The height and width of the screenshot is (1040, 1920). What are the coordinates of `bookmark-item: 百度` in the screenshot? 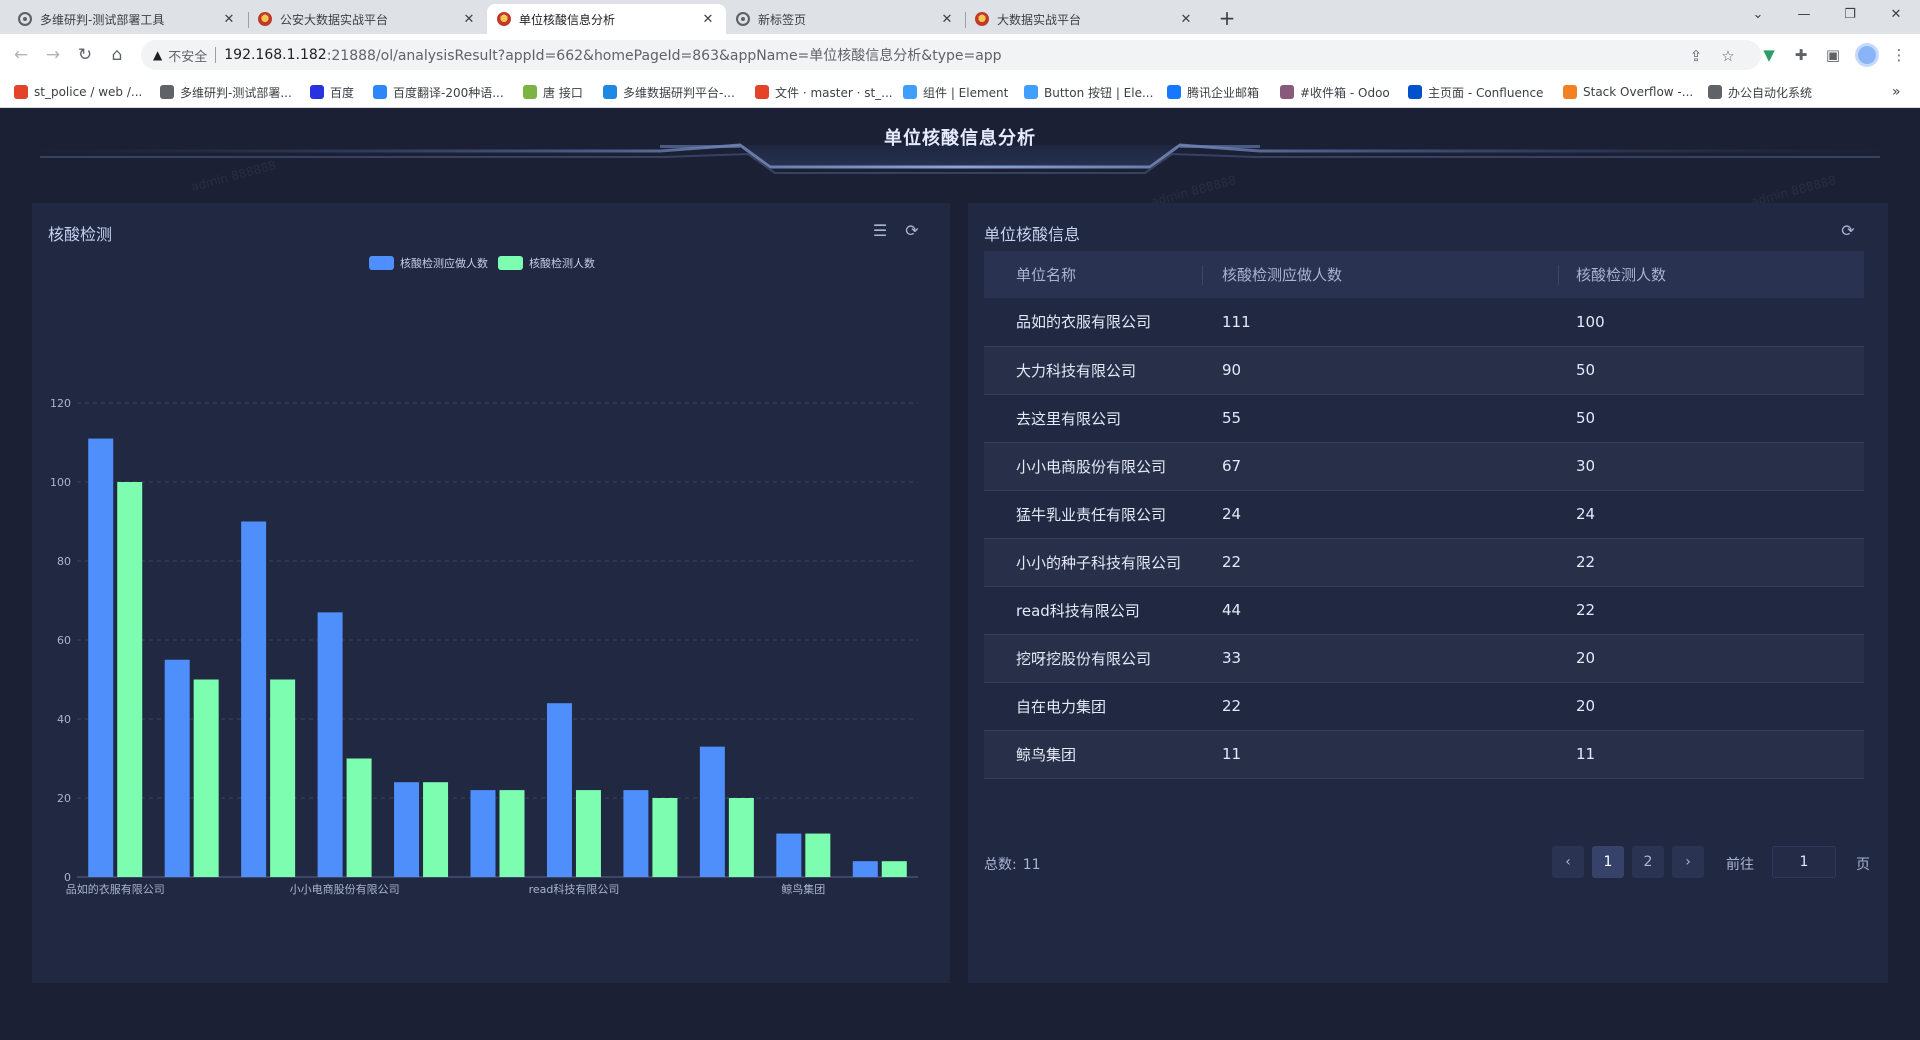 It's located at (332, 92).